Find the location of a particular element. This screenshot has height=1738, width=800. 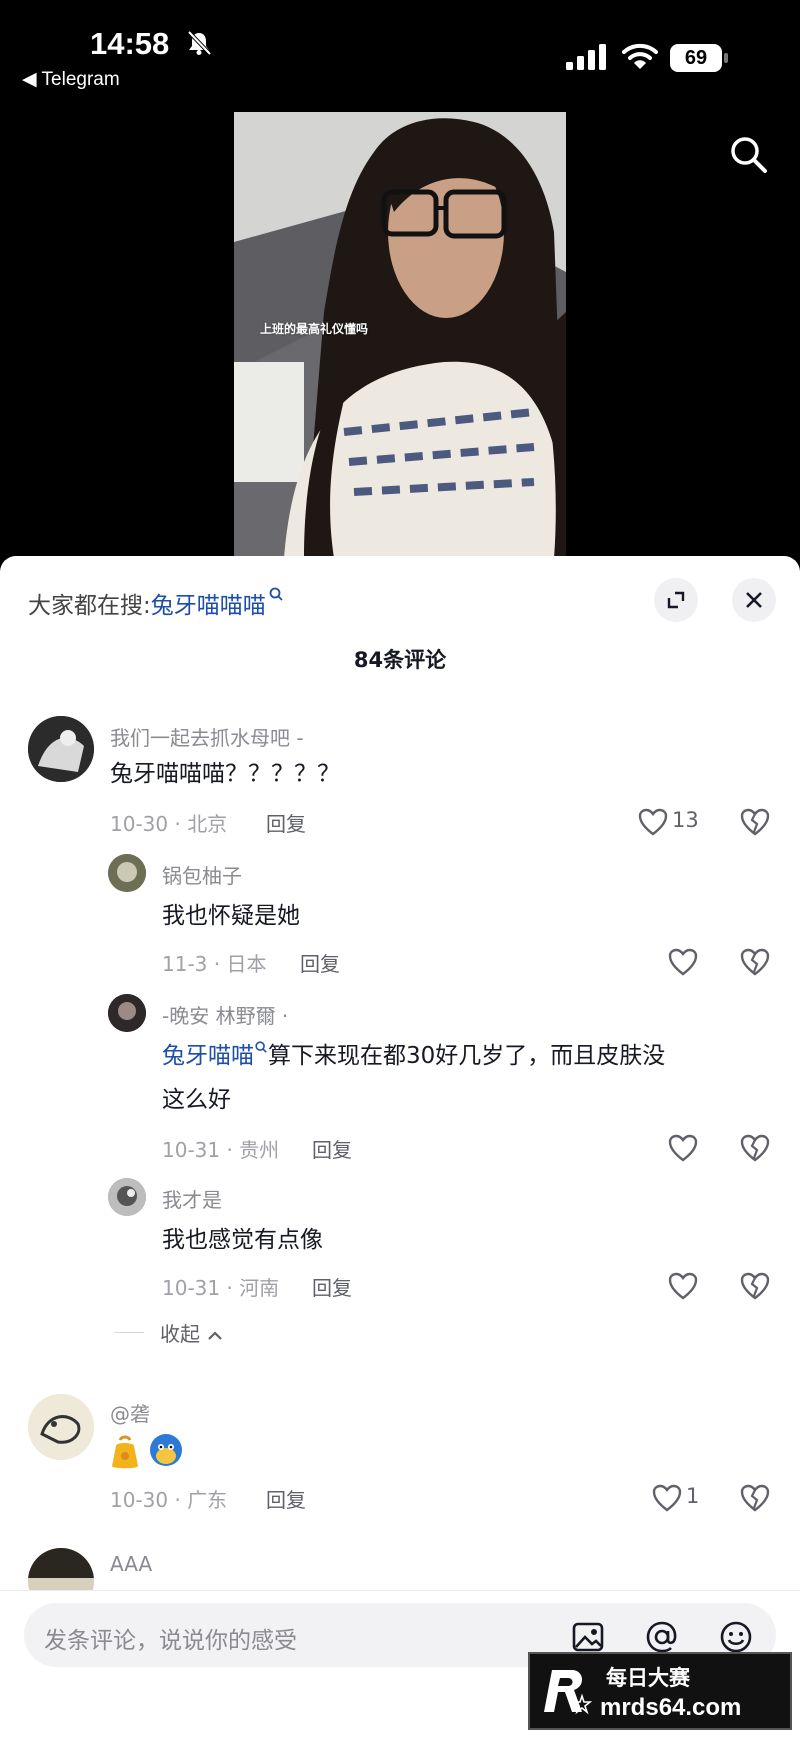

collapse-replies-button: 收起 is located at coordinates (192, 1332).